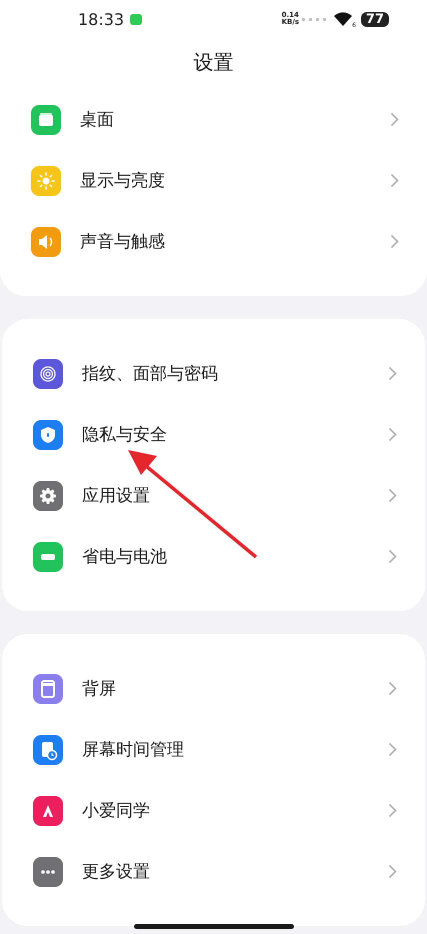 The height and width of the screenshot is (934, 427). What do you see at coordinates (48, 749) in the screenshot?
I see `phone-clock-icon` at bounding box center [48, 749].